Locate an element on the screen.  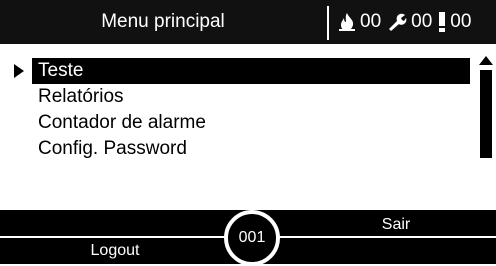
fire-count: 00 is located at coordinates (371, 21).